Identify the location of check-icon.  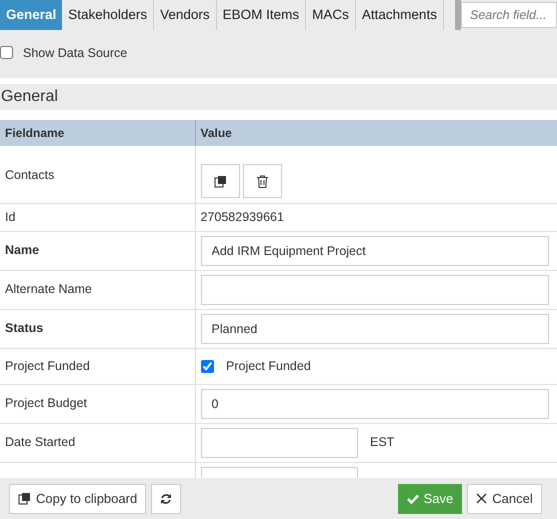
(412, 499).